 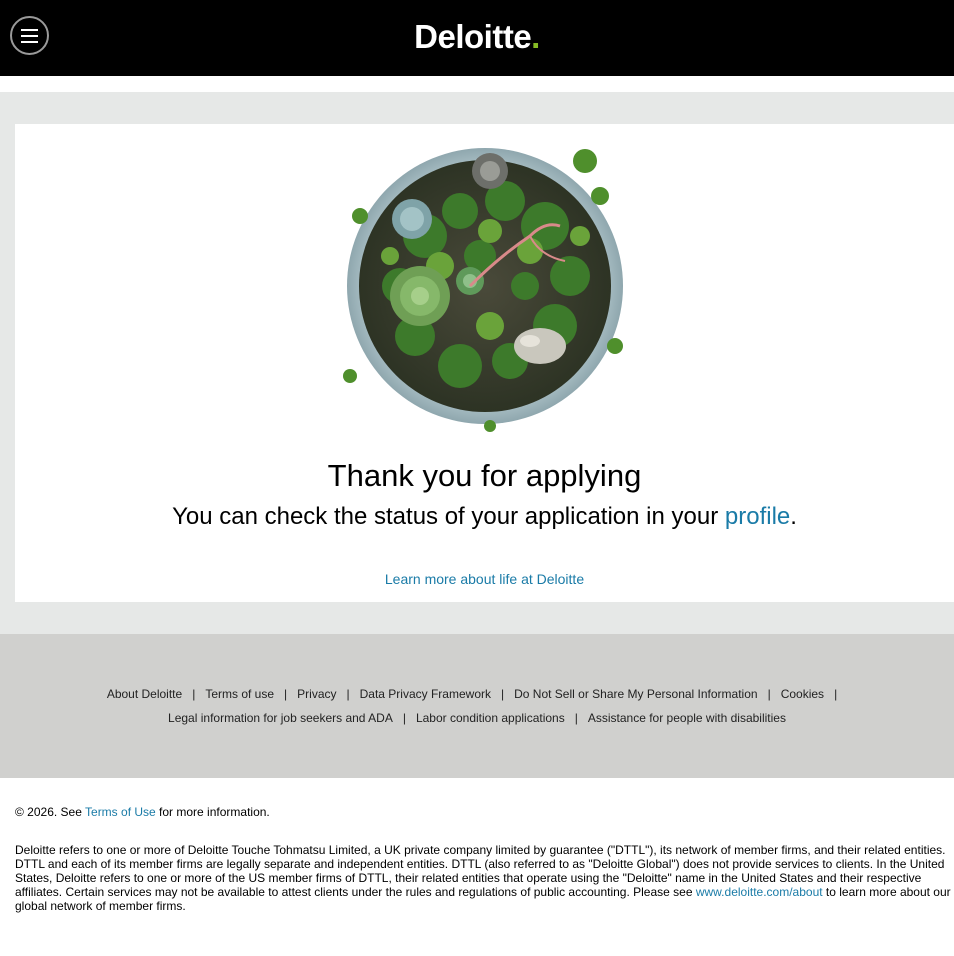 What do you see at coordinates (425, 694) in the screenshot?
I see `footer-link-data-privacy-framework: Data Privacy Framework` at bounding box center [425, 694].